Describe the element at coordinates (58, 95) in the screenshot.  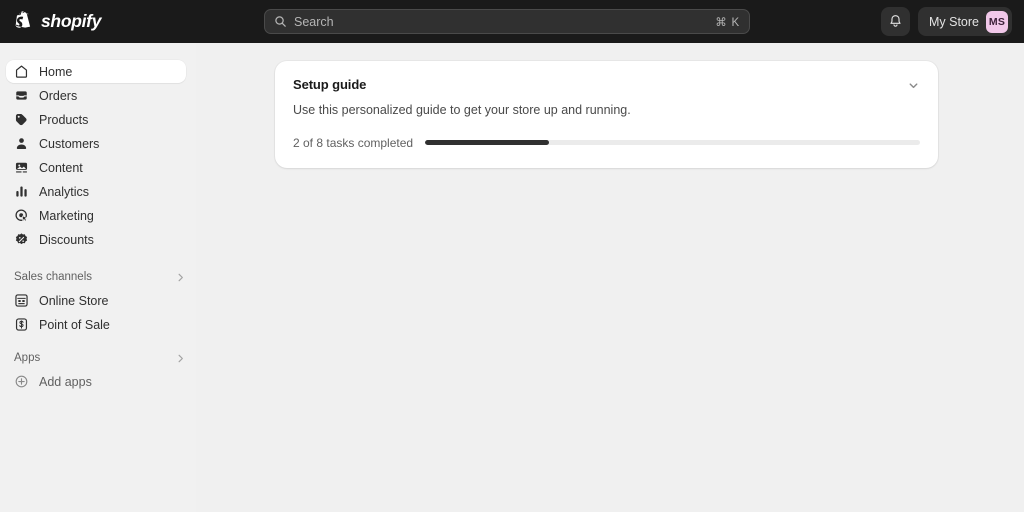
I see `sidebar-item-label: Orders` at that location.